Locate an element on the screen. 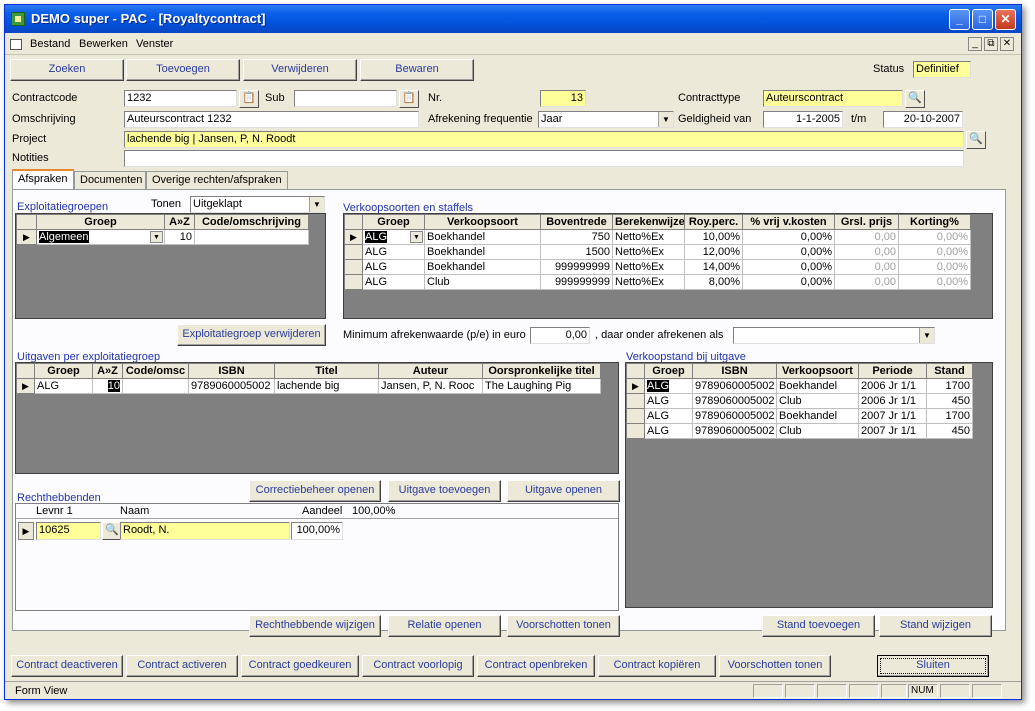 Image resolution: width=1035 pixels, height=711 pixels. table-cell: 999999999 is located at coordinates (576, 267).